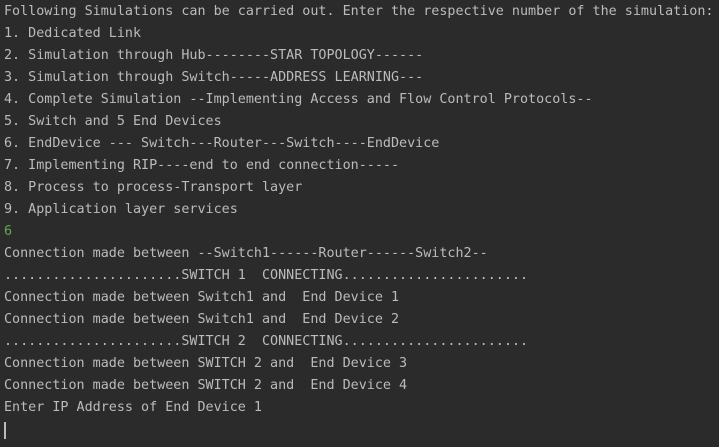 The image size is (719, 447). Describe the element at coordinates (133, 407) in the screenshot. I see `output-line: Enter IP Address of End Device 1` at that location.